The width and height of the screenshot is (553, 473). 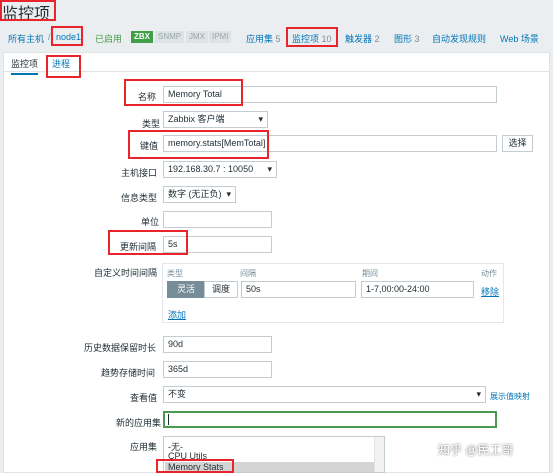 I want to click on info-type-select: 数字 (无正负), so click(x=199, y=194).